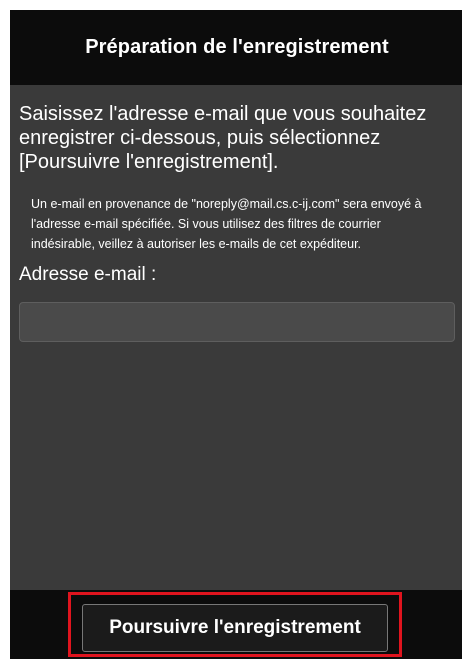 Image resolution: width=462 pixels, height=659 pixels. What do you see at coordinates (237, 322) in the screenshot?
I see `email-field` at bounding box center [237, 322].